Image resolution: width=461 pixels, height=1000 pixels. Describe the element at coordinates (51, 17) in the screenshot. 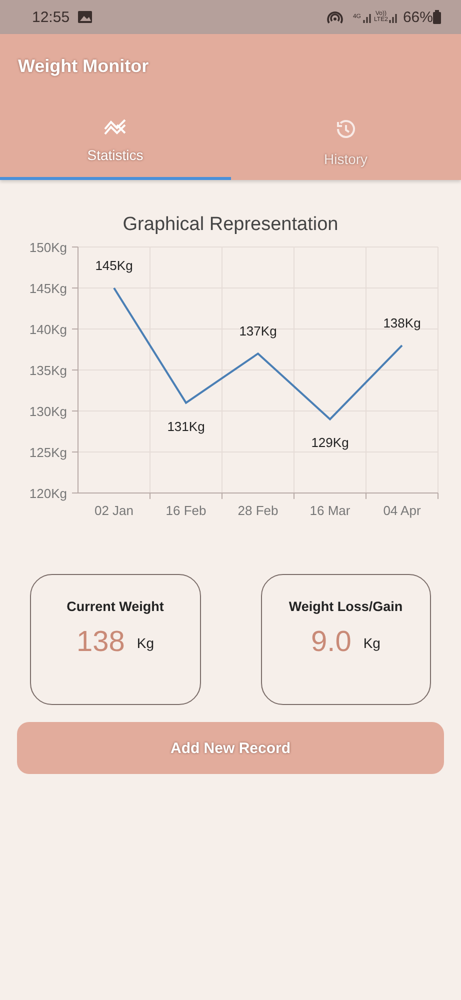

I see `status-time: 12:55` at that location.